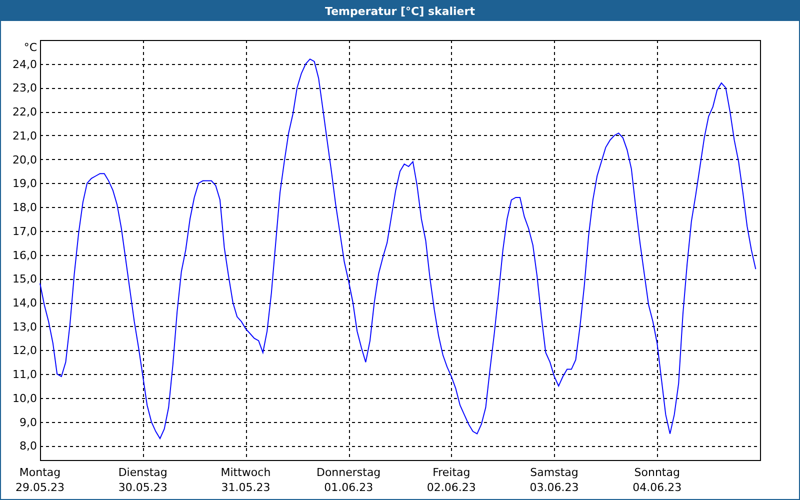  Describe the element at coordinates (24, 398) in the screenshot. I see `axis-tick-label: 10,0` at that location.